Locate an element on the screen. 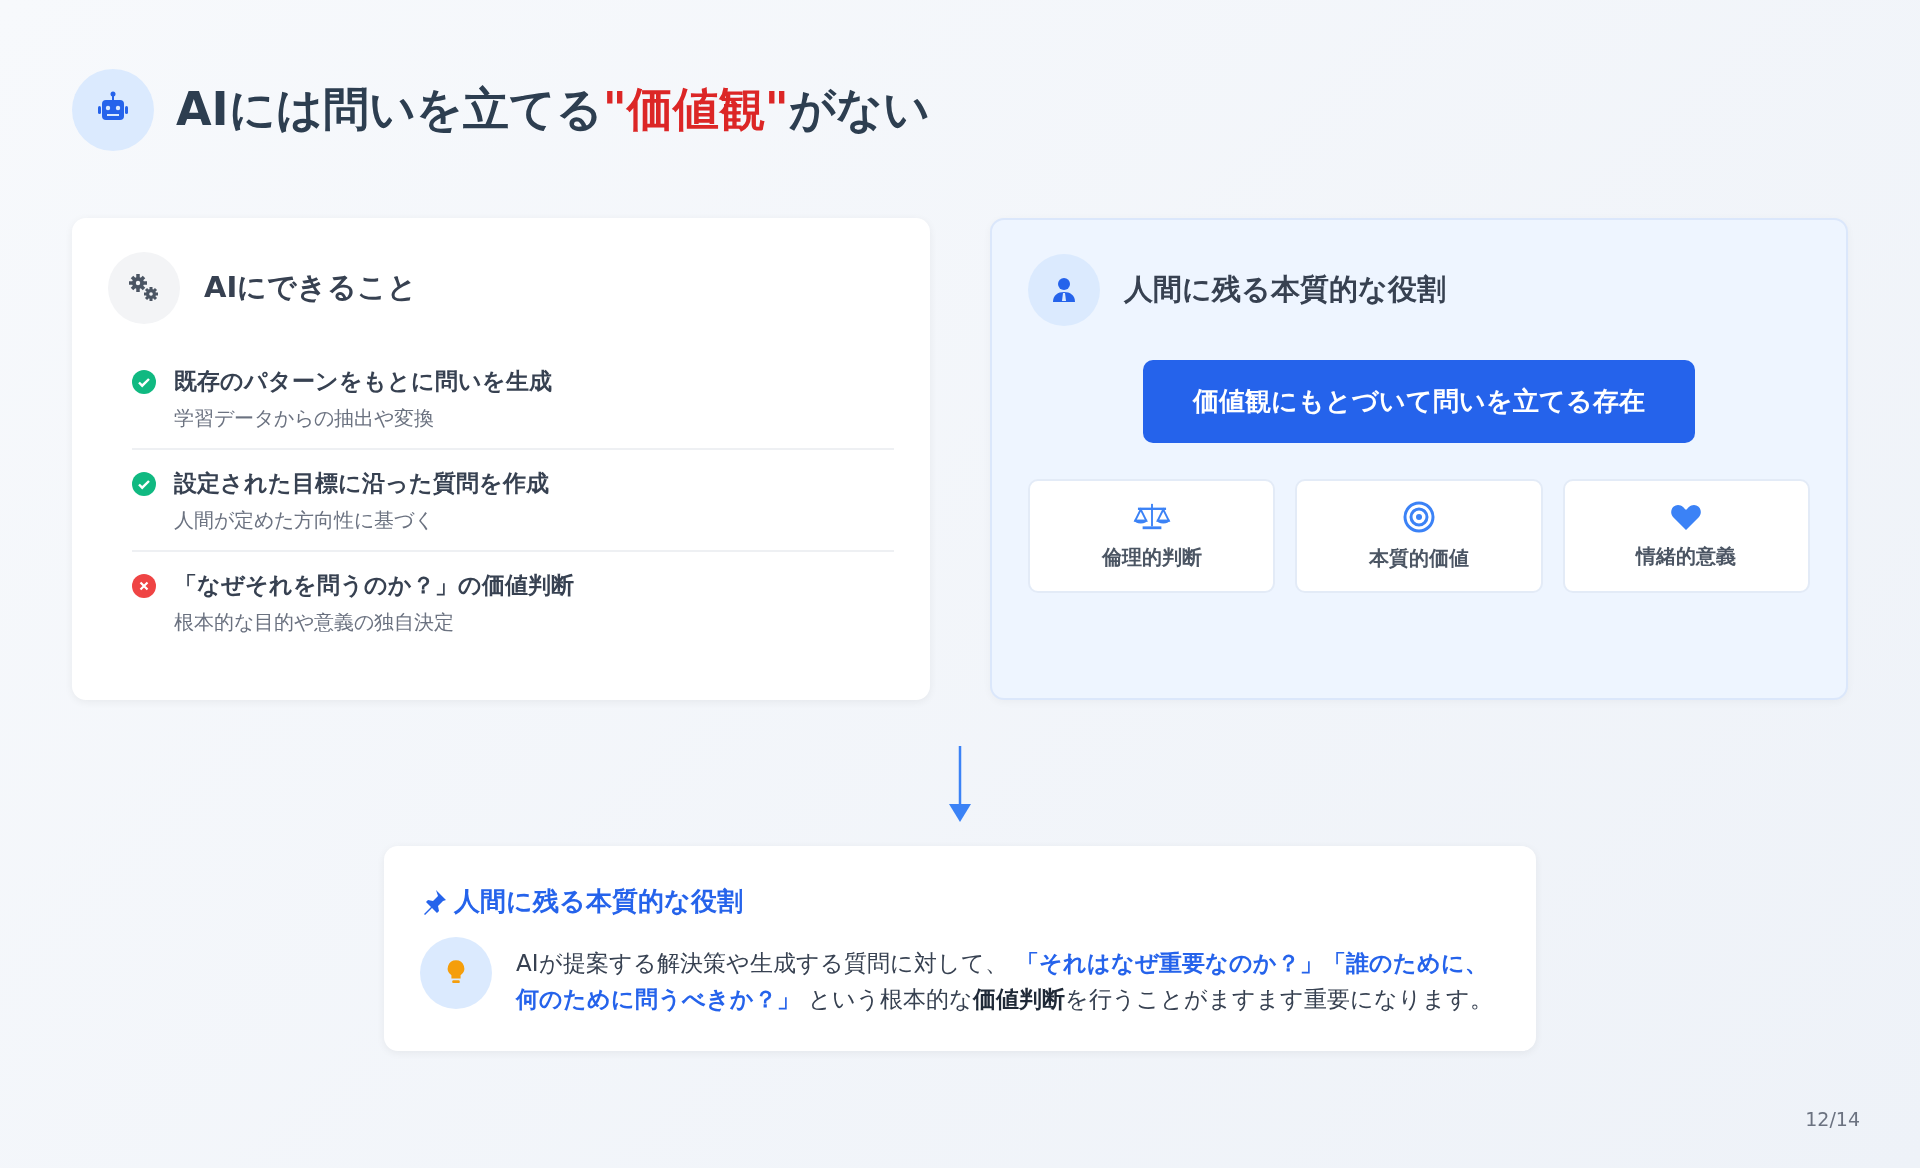 The height and width of the screenshot is (1168, 1920). item-detail: 根本的な目的や意義の独自決定 is located at coordinates (314, 622).